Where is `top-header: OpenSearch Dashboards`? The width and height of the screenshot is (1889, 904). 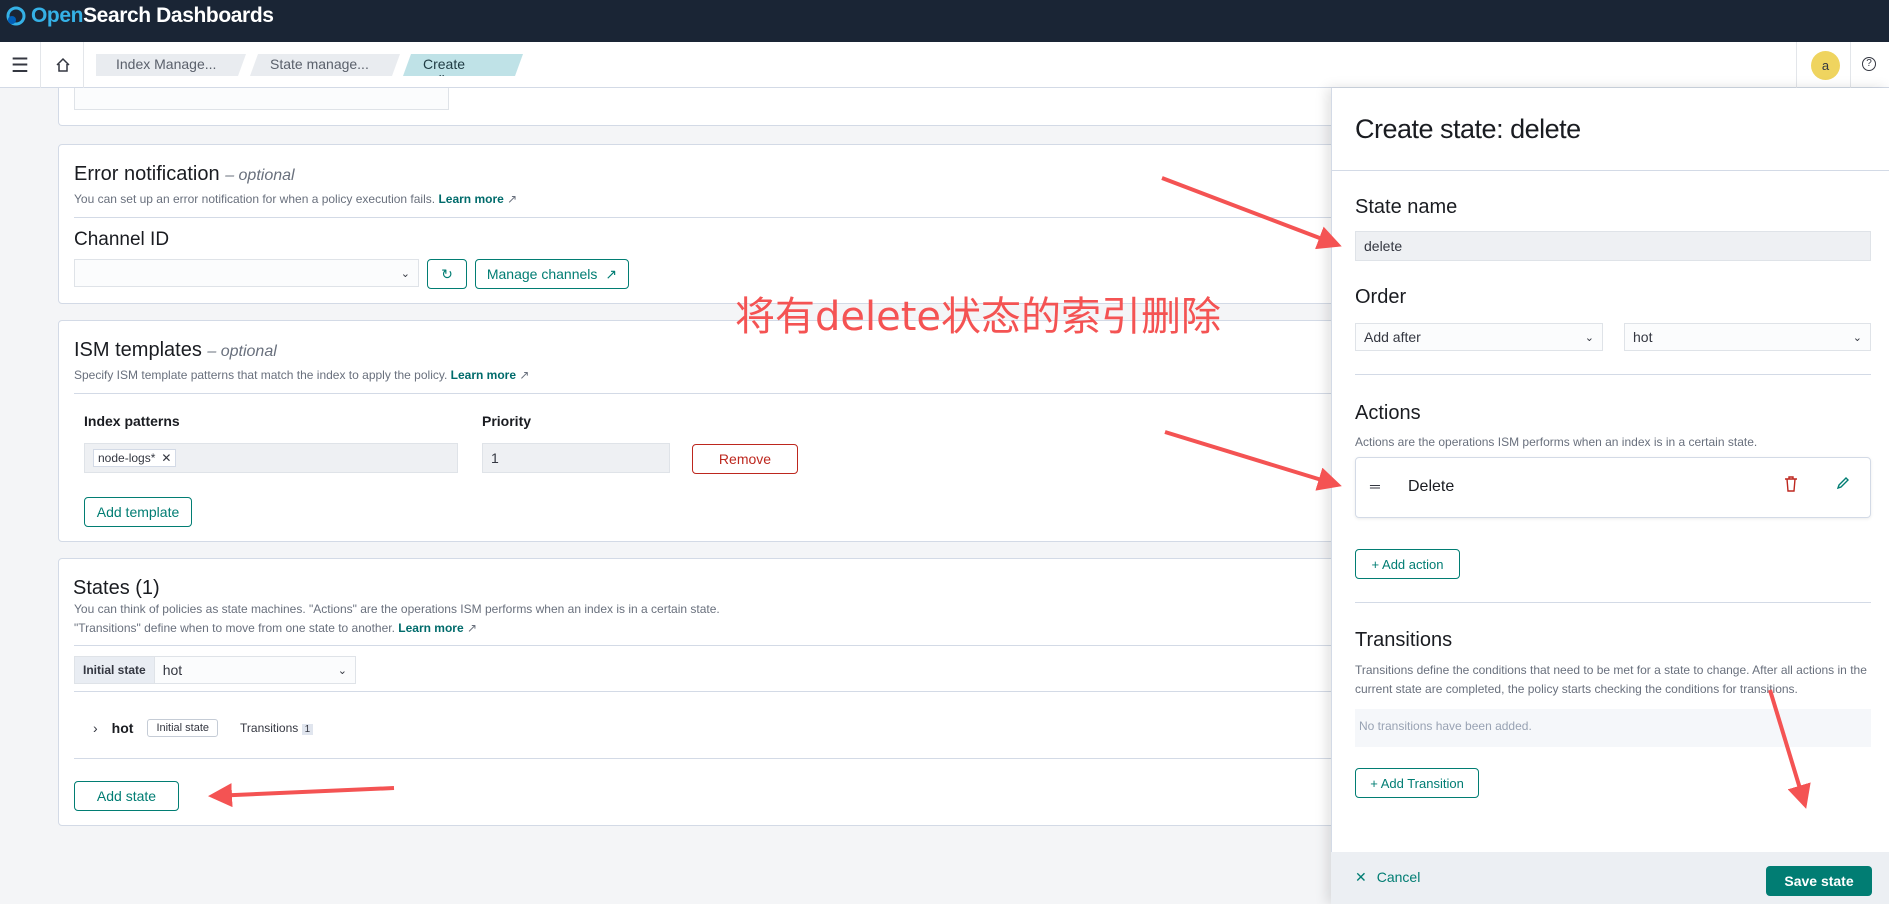
top-header: OpenSearch Dashboards is located at coordinates (944, 21).